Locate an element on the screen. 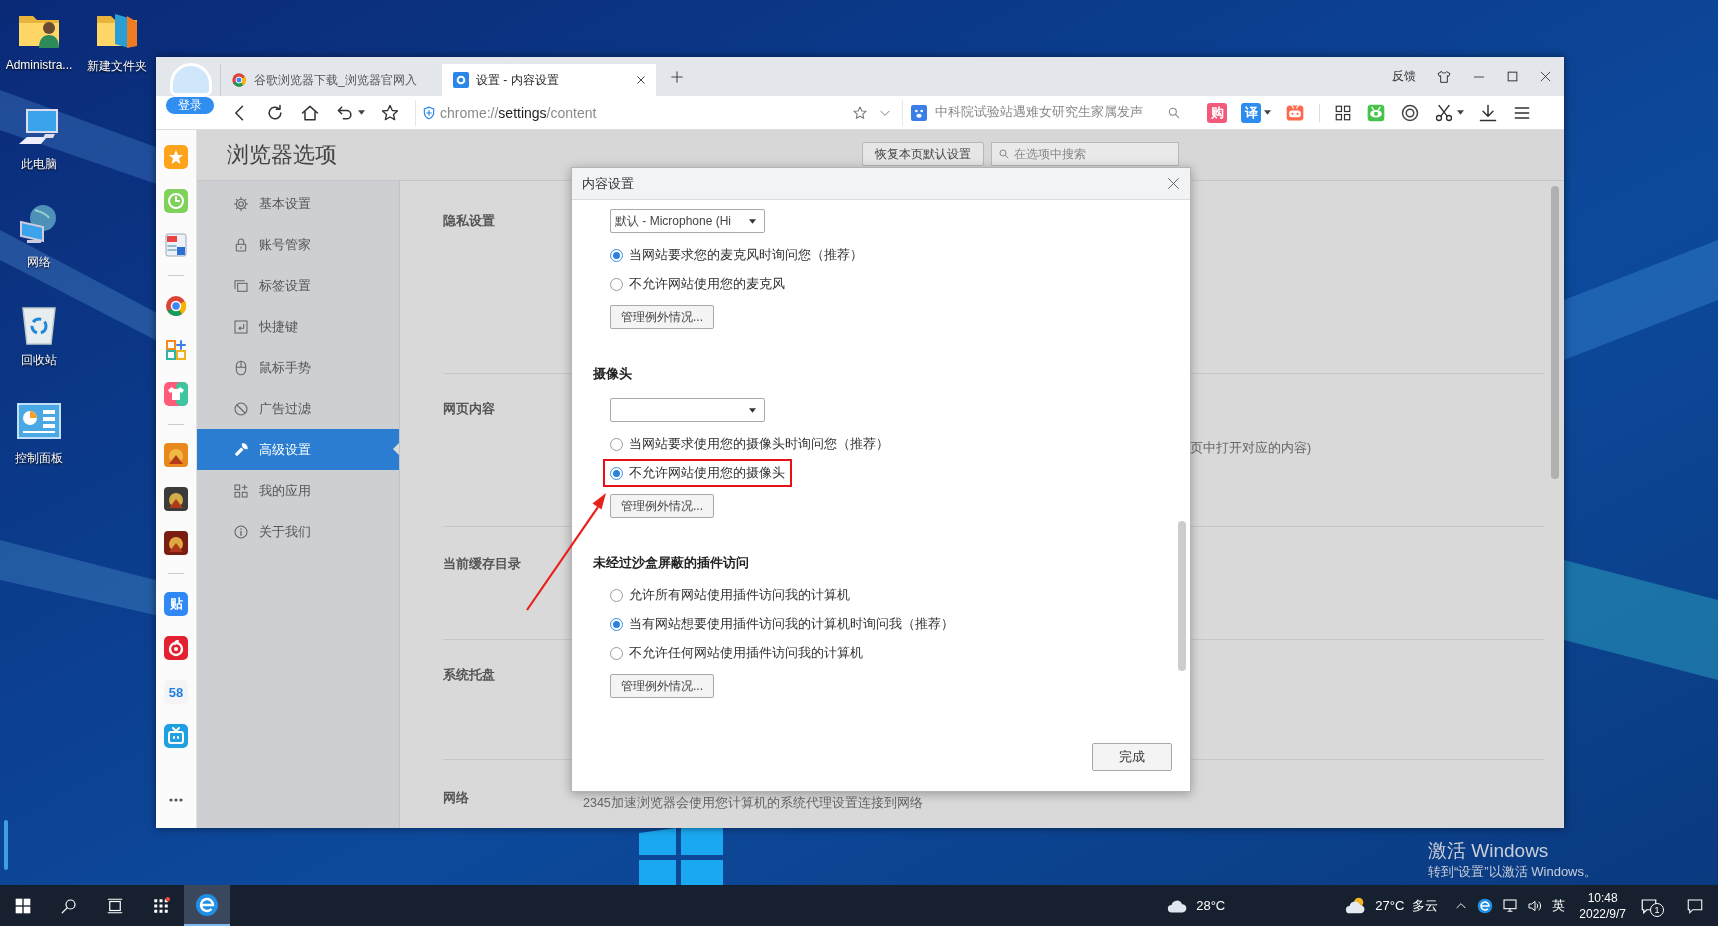 Image resolution: width=1718 pixels, height=926 pixels. network-icon is located at coordinates (1510, 905).